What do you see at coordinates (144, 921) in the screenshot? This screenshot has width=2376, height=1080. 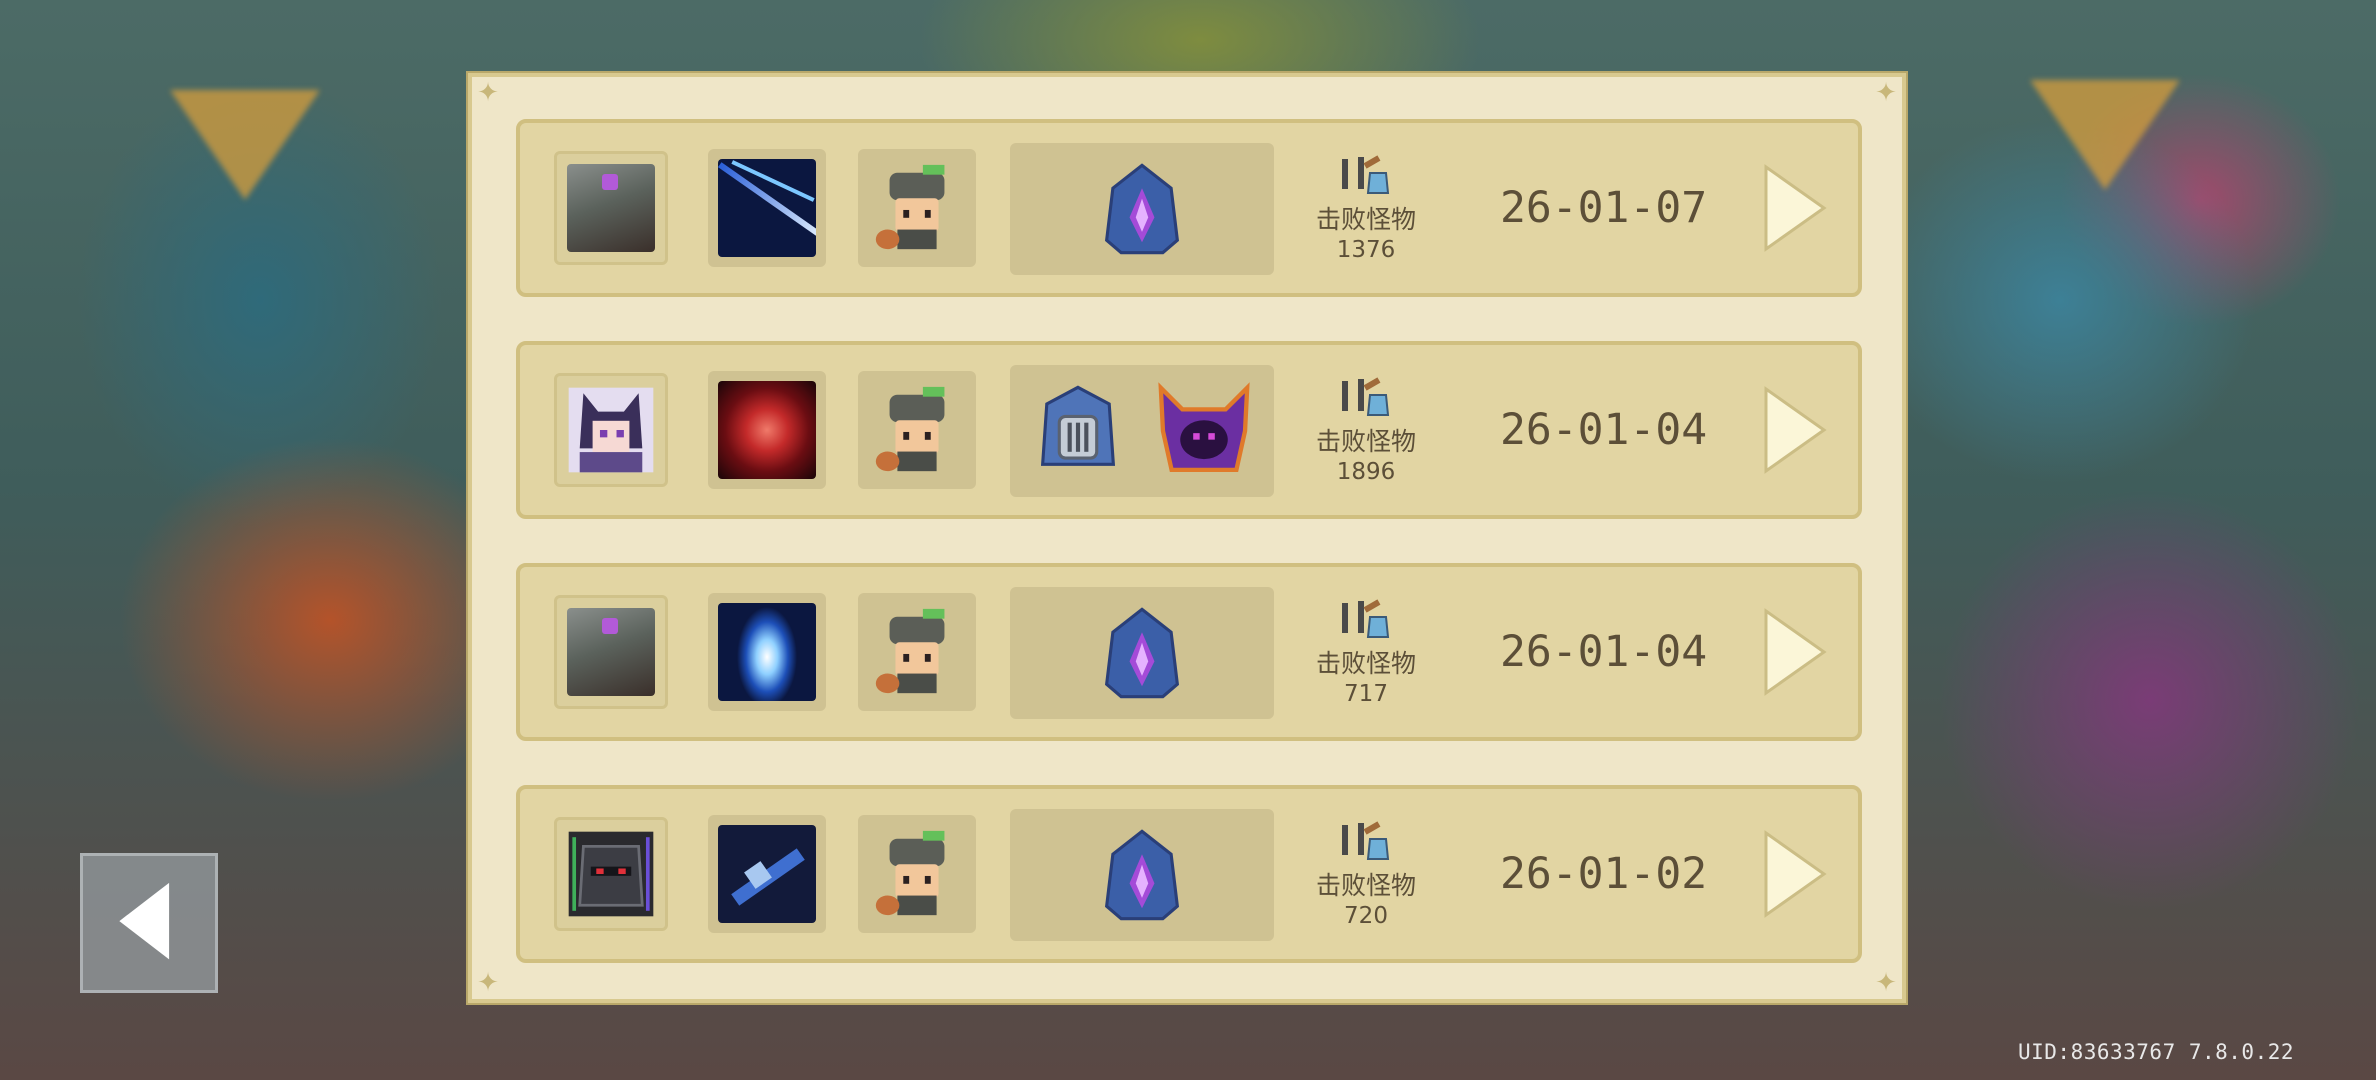 I see `back-arrow-icon` at bounding box center [144, 921].